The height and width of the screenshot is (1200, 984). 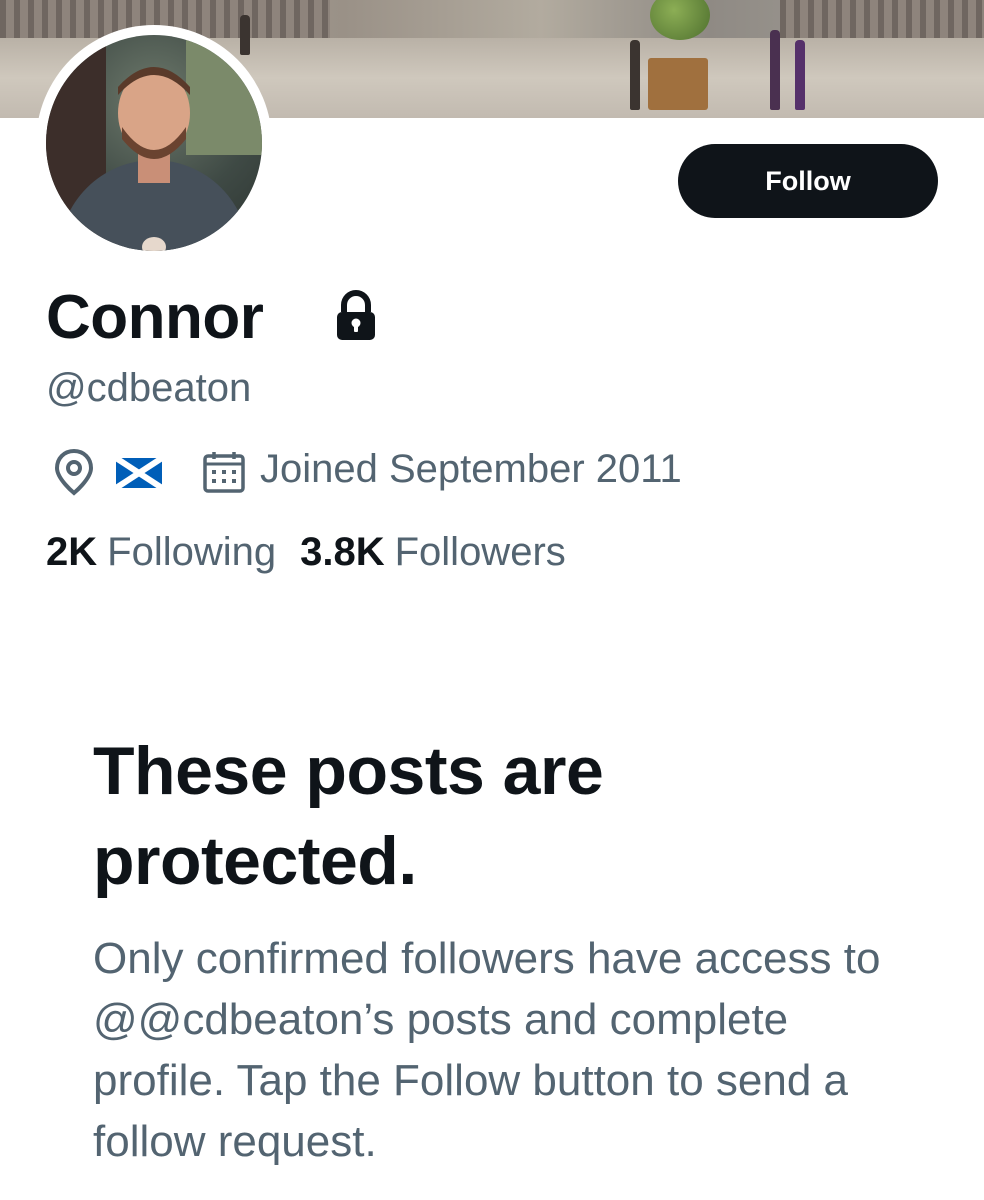 What do you see at coordinates (680, 20) in the screenshot?
I see `banner-tree` at bounding box center [680, 20].